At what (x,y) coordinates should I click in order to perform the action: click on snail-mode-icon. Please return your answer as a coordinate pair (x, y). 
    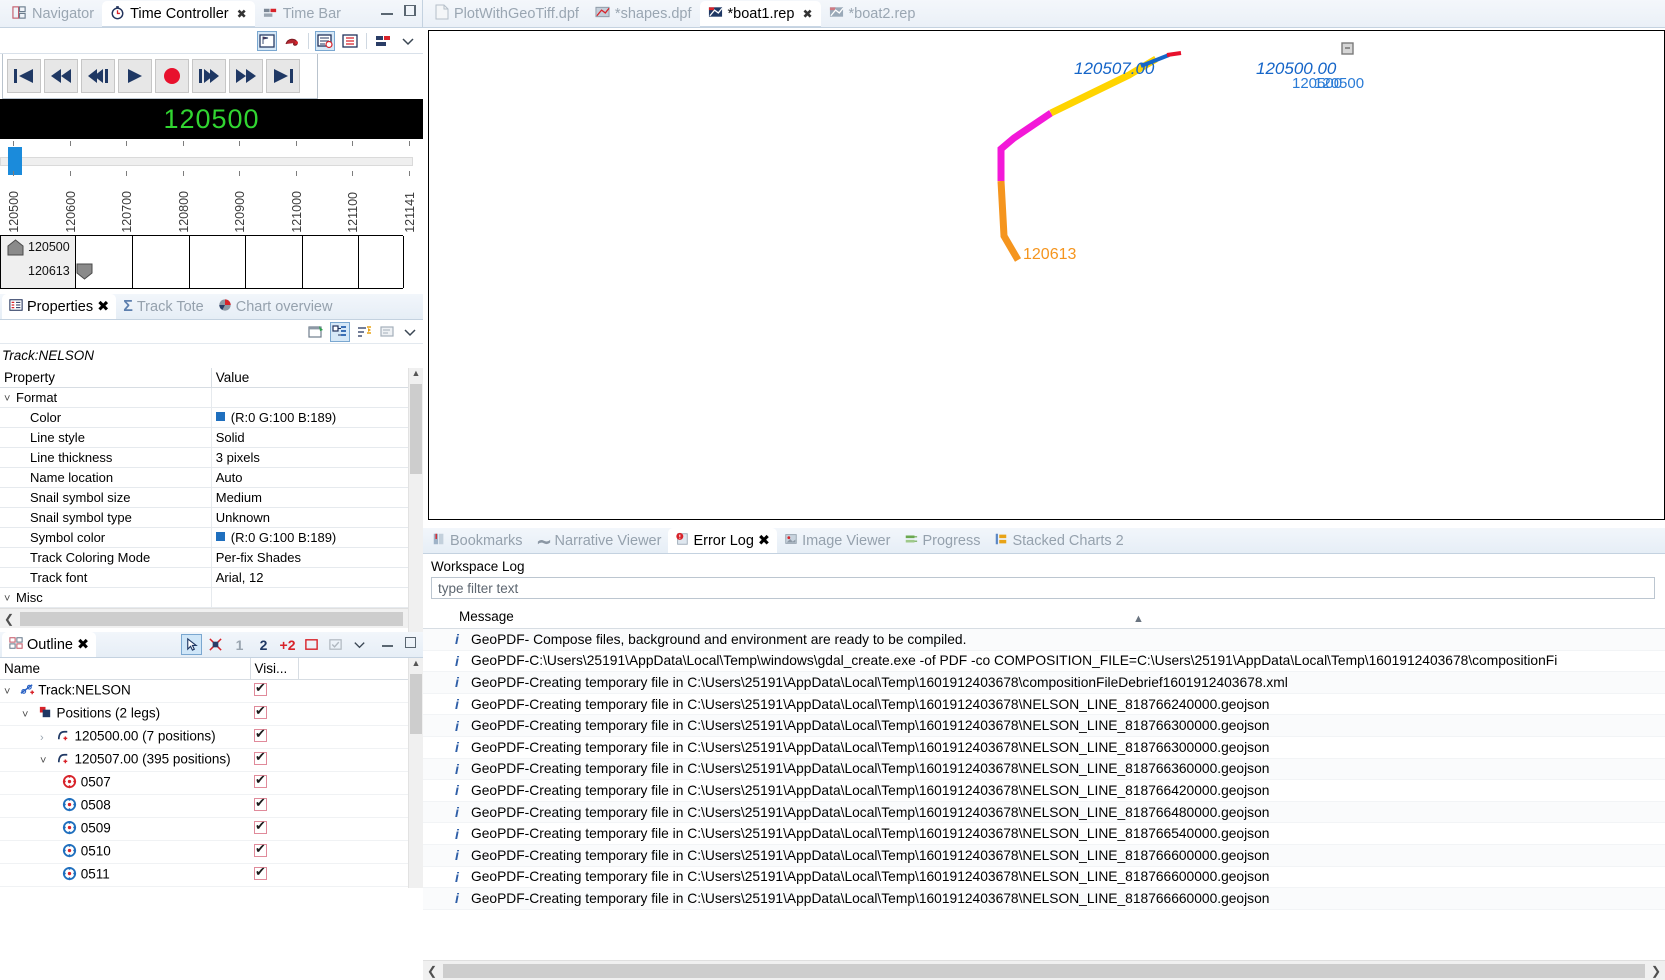
    Looking at the image, I should click on (267, 40).